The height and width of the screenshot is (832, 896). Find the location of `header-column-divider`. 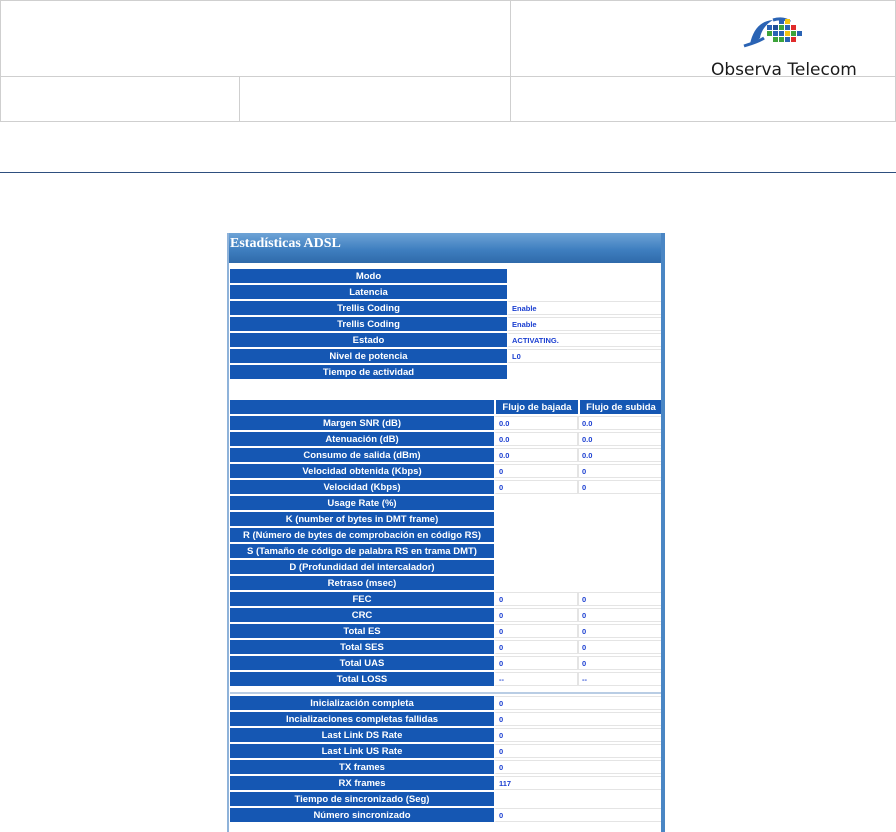

header-column-divider is located at coordinates (510, 61).